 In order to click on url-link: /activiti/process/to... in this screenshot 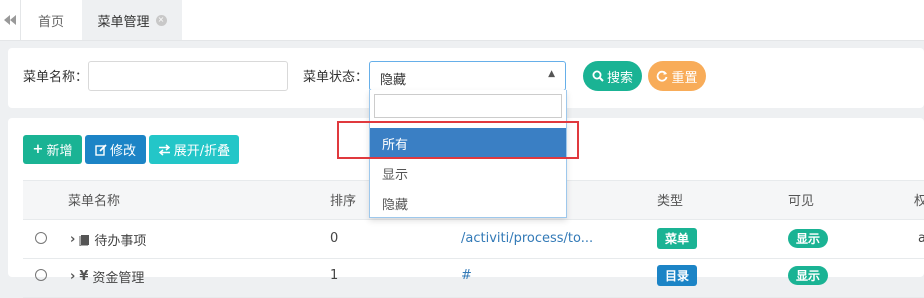, I will do `click(527, 238)`.